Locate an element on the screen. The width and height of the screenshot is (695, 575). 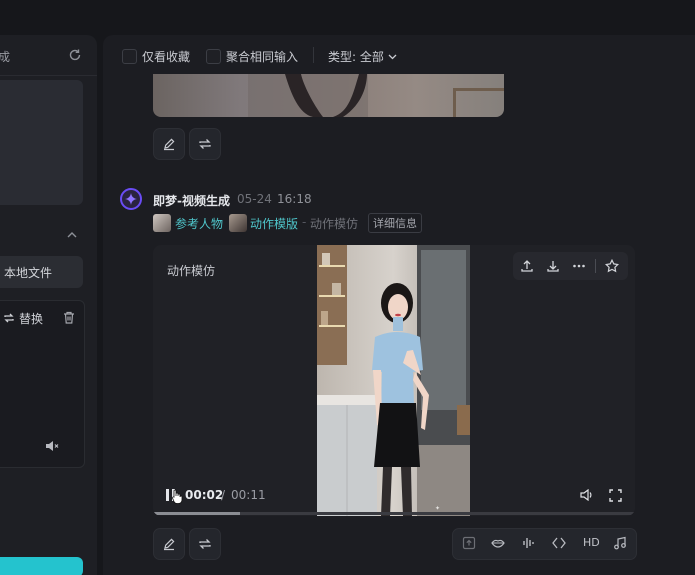
generate-button is located at coordinates (41, 566).